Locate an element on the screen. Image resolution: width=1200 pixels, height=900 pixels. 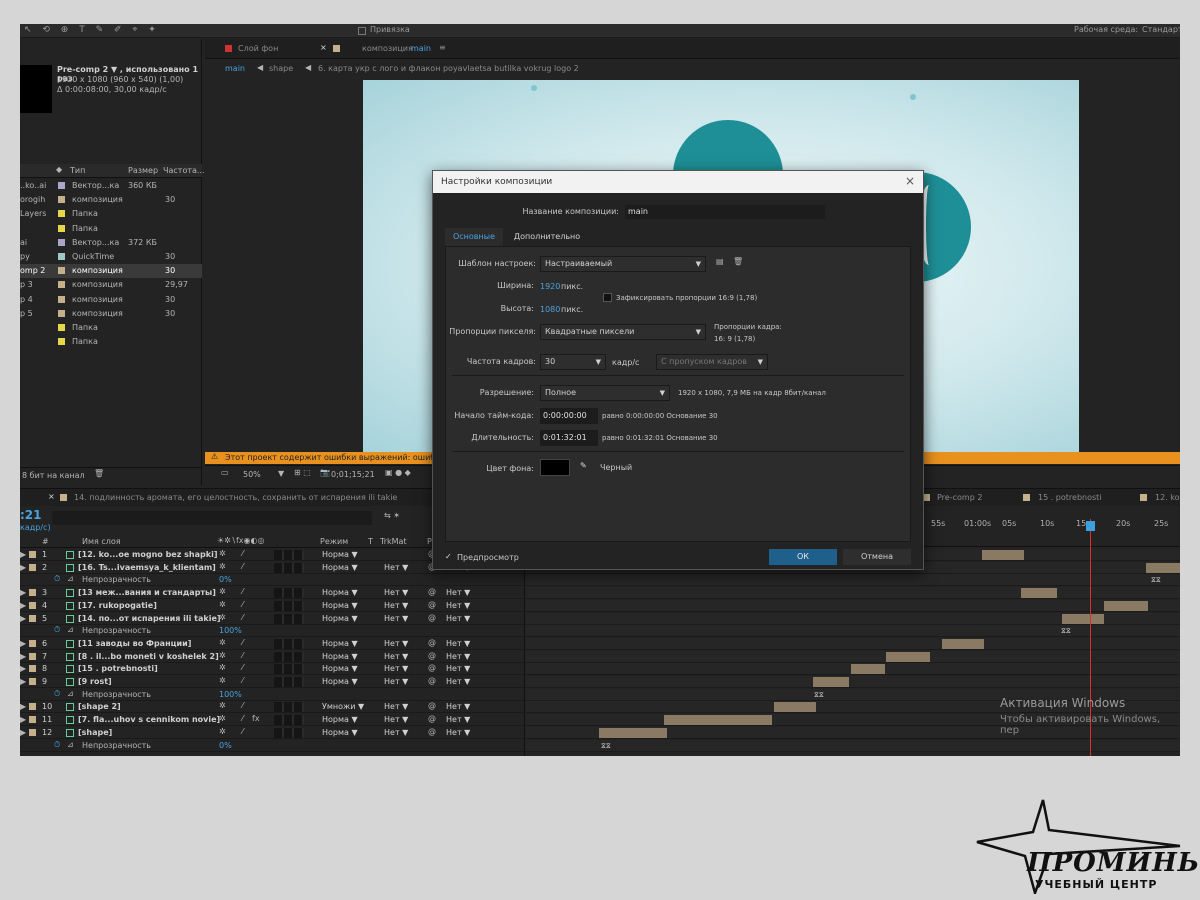
property-row: ⏱ ⊿ Непрозрачность 100% is located at coordinates (272, 695).